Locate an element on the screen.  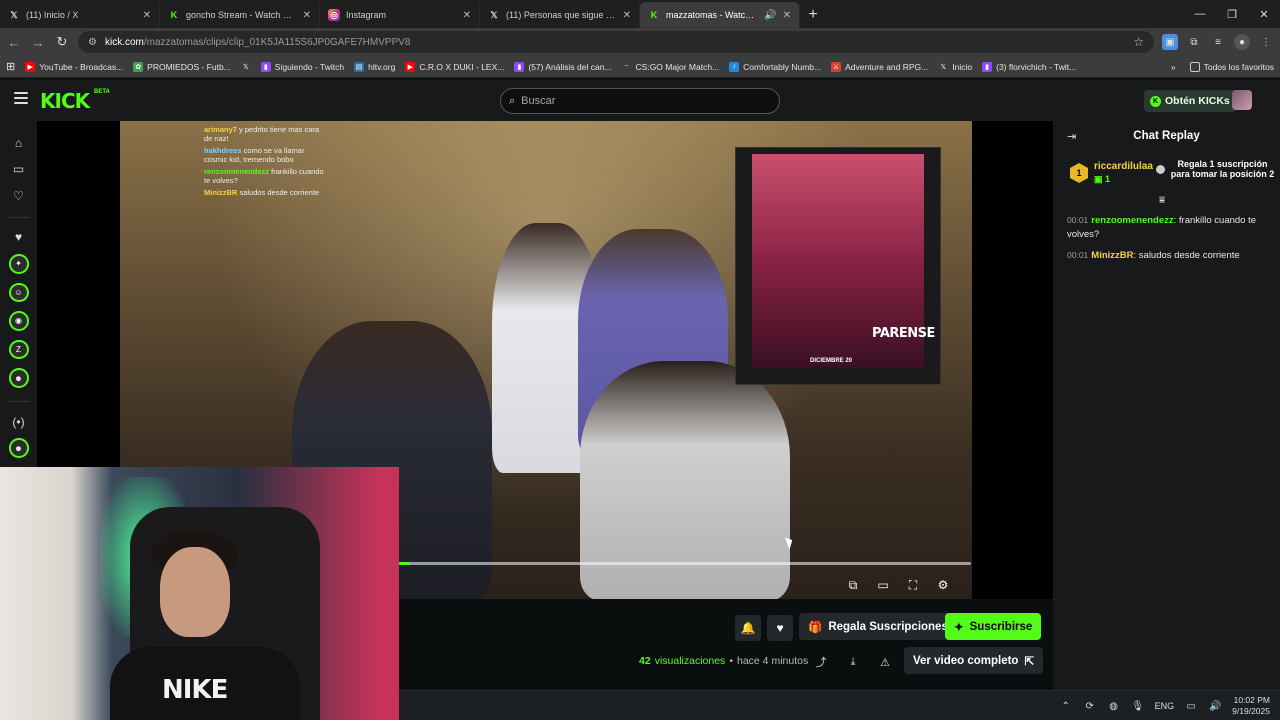
tab-title: goncho Stream - Watch Live on is located at coordinates (241, 15).